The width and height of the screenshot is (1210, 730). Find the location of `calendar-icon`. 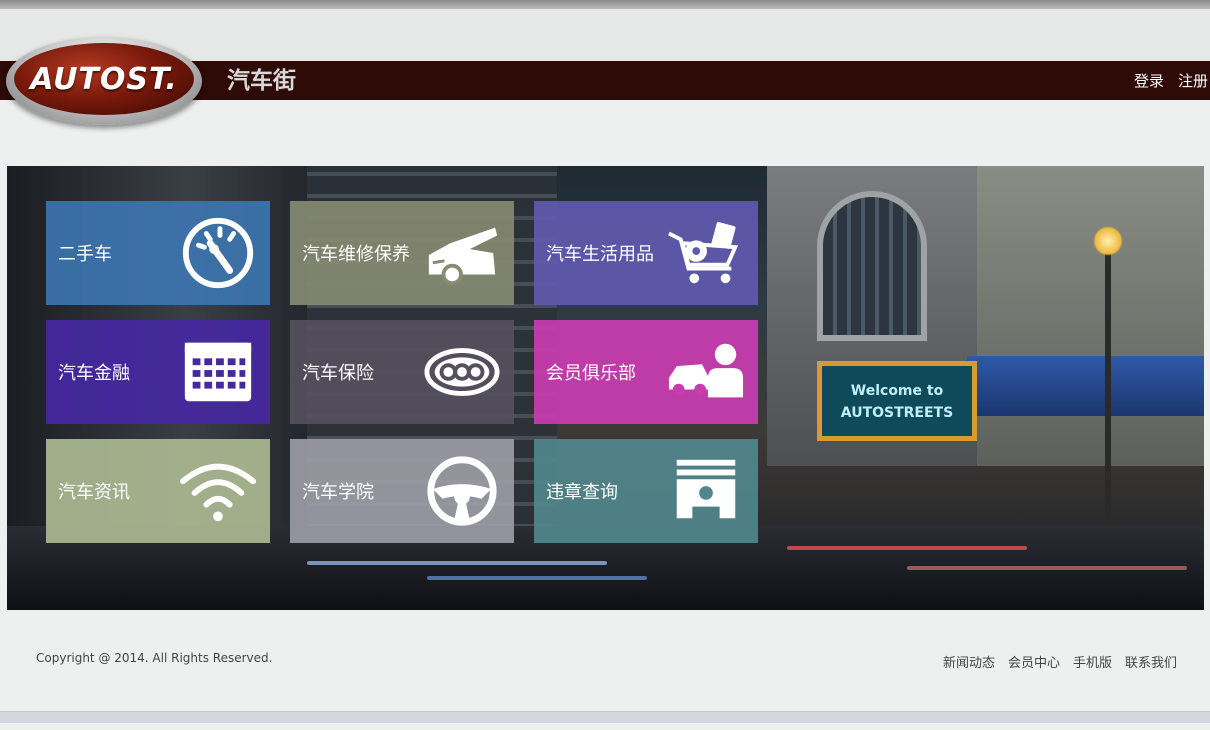

calendar-icon is located at coordinates (218, 372).